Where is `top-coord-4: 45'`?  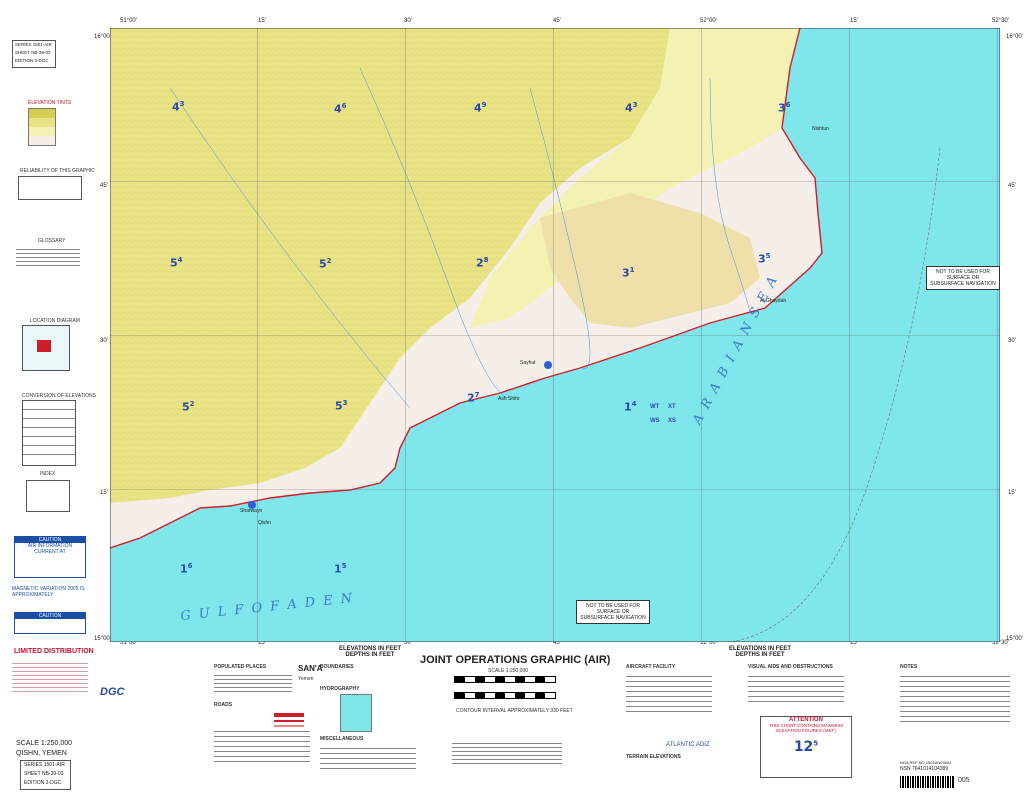
top-coord-4: 45' is located at coordinates (557, 21).